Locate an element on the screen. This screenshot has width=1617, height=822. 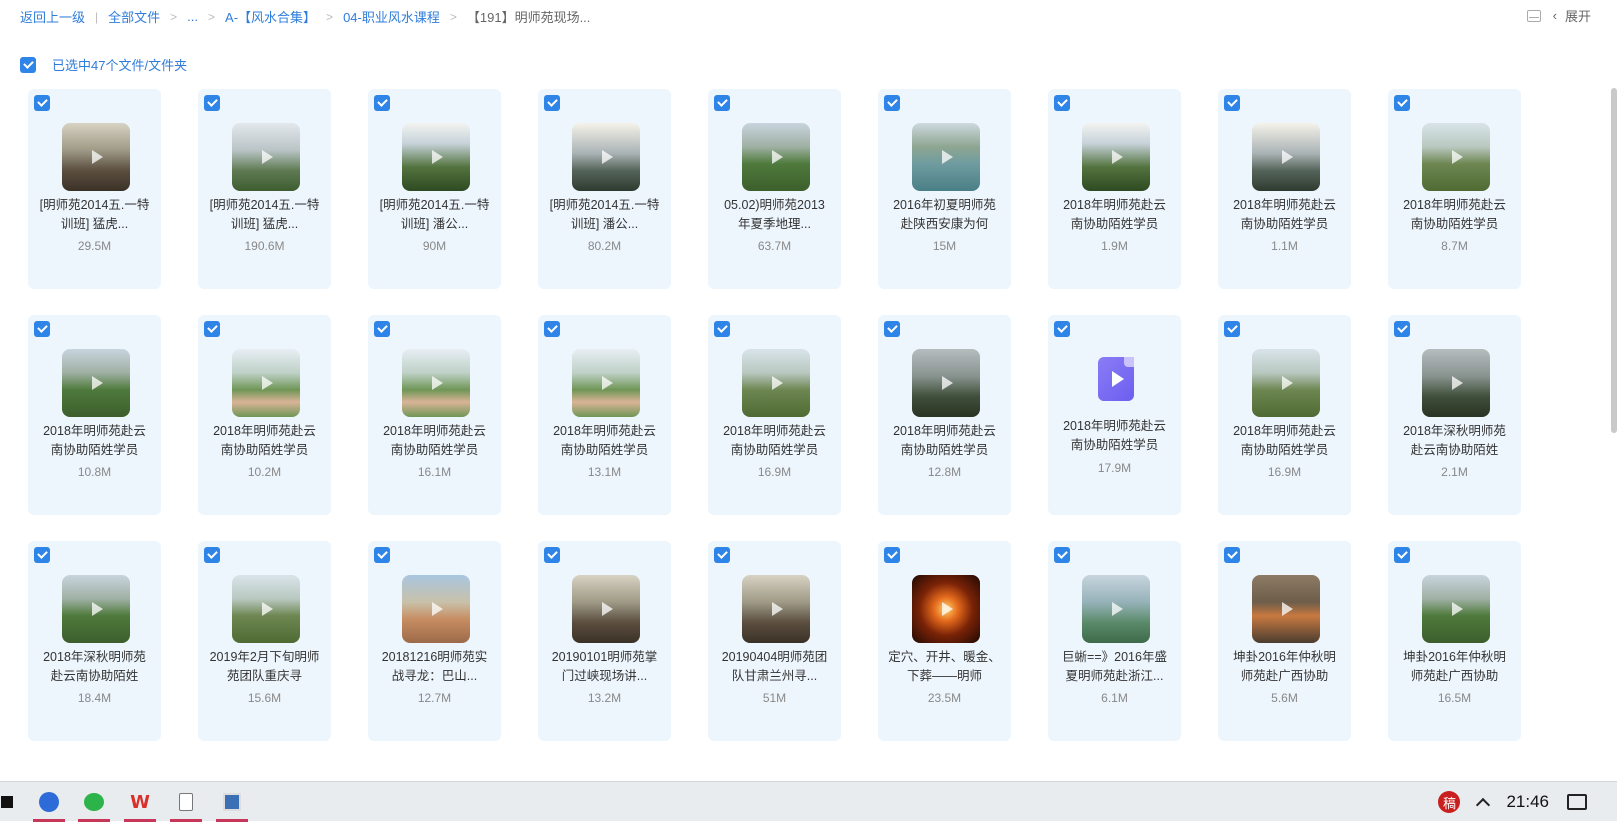
file-tile: 2018年明师苑赴云南协助陌姓学员 8.7M is located at coordinates (1454, 189).